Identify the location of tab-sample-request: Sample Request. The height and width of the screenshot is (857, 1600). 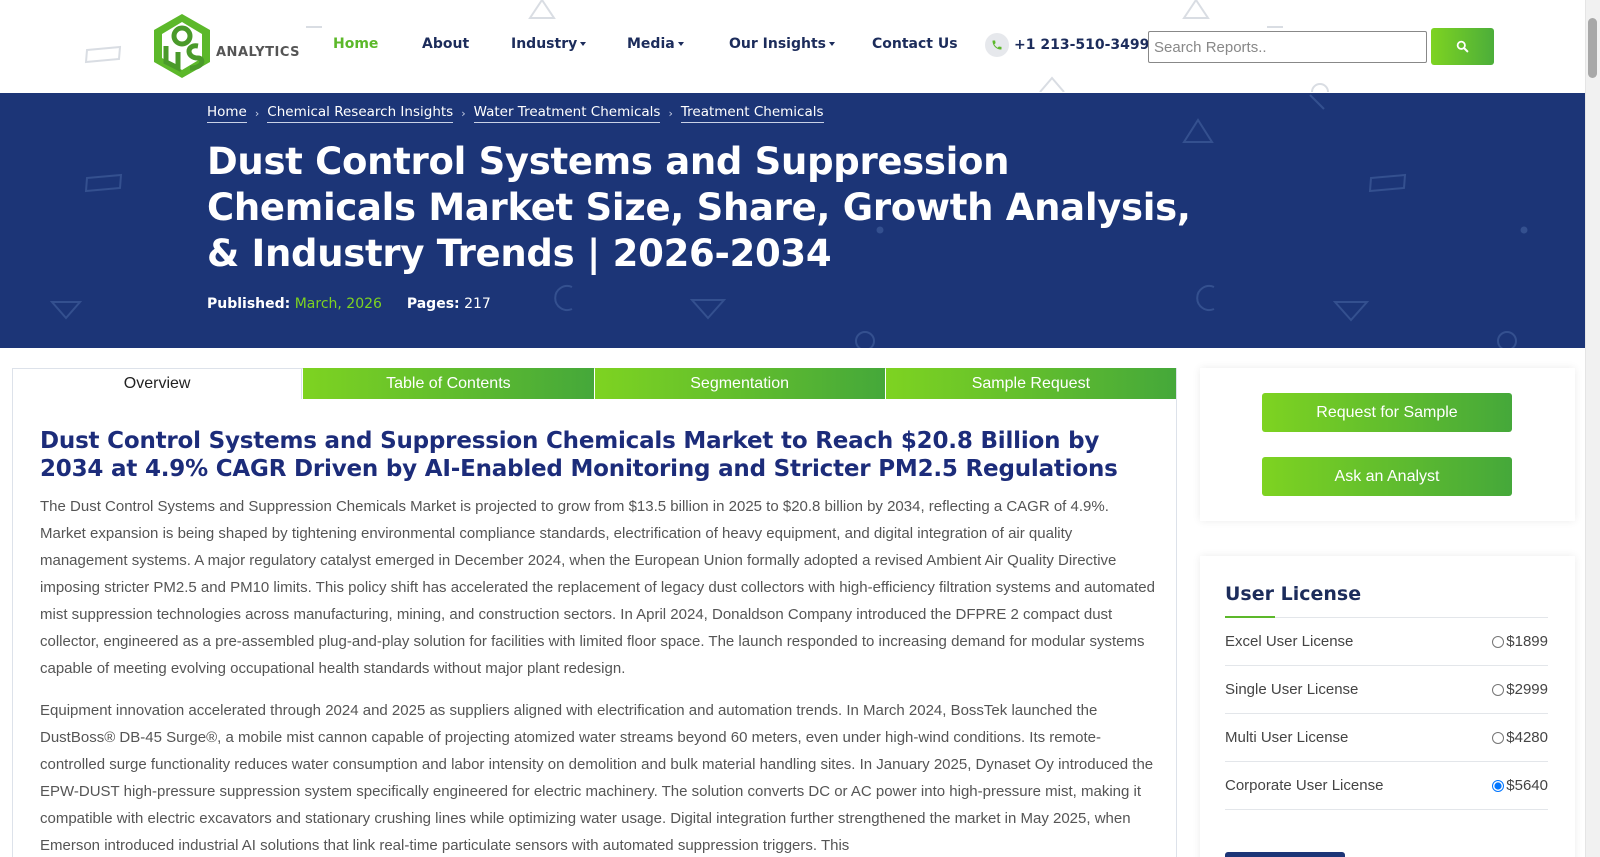
(1030, 383).